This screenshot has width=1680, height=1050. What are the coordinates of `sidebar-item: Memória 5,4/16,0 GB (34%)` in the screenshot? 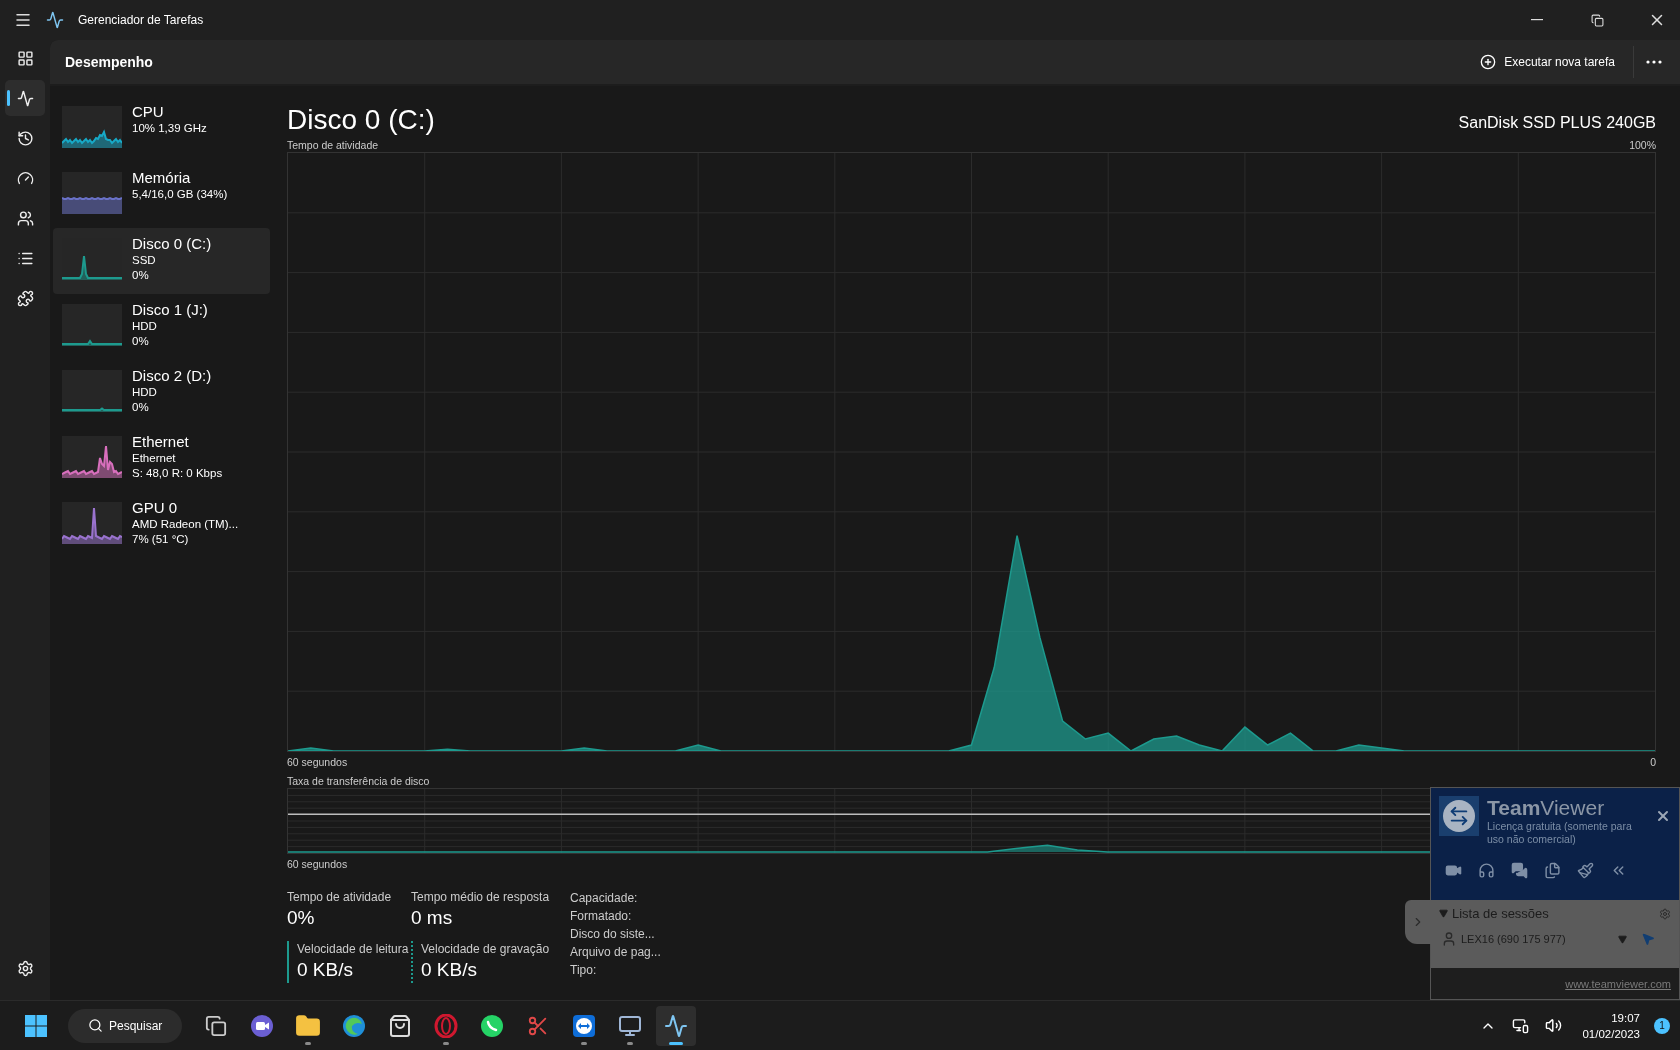 It's located at (161, 195).